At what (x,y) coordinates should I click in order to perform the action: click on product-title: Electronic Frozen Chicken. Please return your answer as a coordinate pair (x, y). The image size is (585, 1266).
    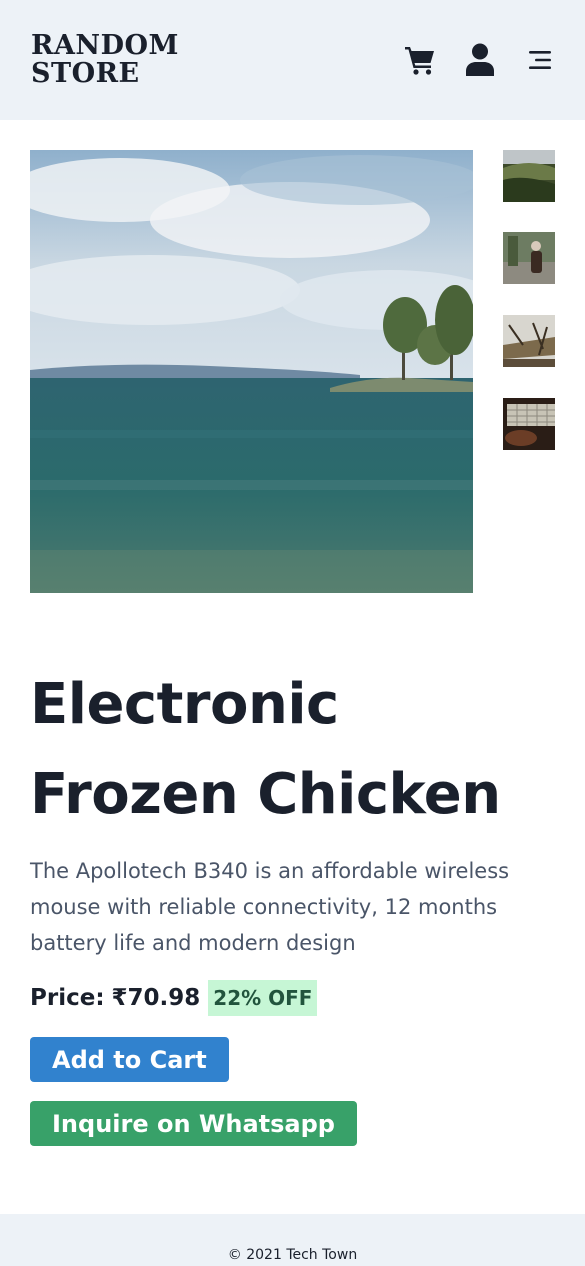
    Looking at the image, I should click on (265, 749).